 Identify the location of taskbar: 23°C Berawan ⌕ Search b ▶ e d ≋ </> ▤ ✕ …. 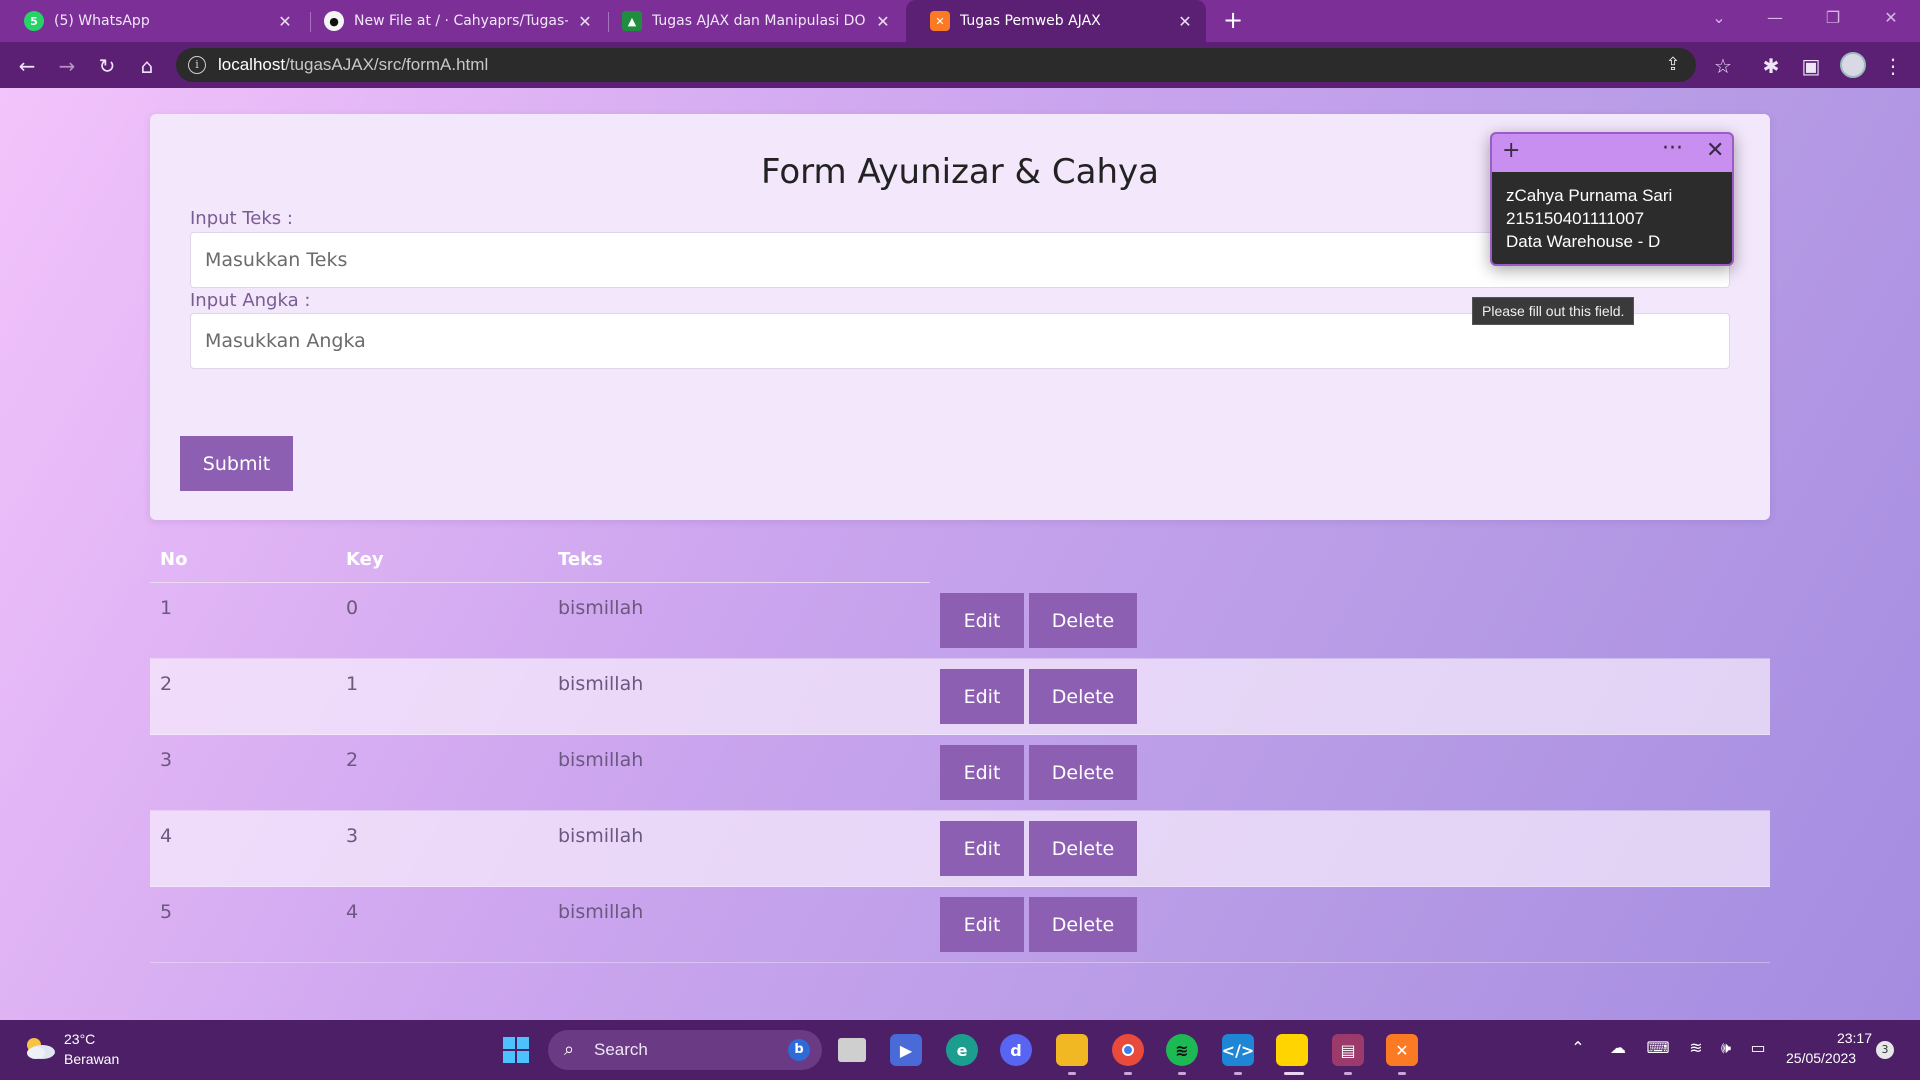
(960, 1050).